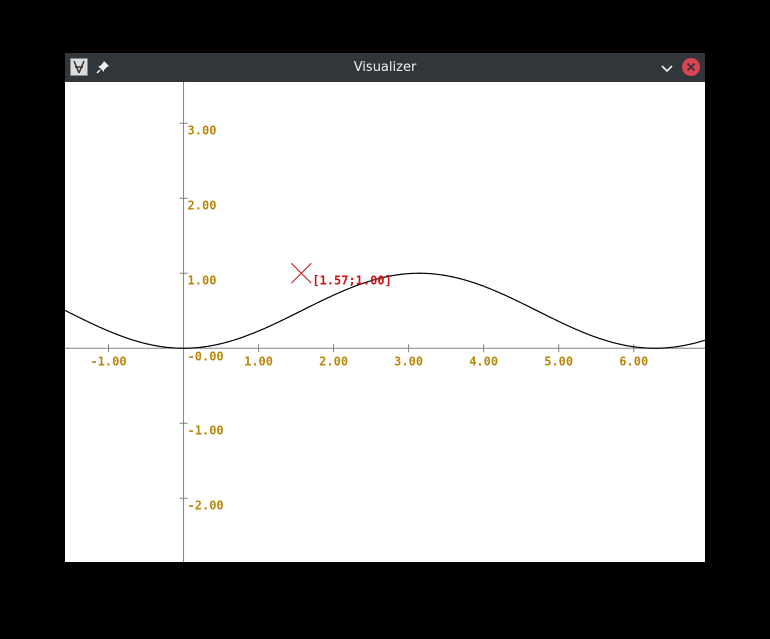 Image resolution: width=770 pixels, height=639 pixels. What do you see at coordinates (206, 430) in the screenshot?
I see `y-tick-label: -1.00` at bounding box center [206, 430].